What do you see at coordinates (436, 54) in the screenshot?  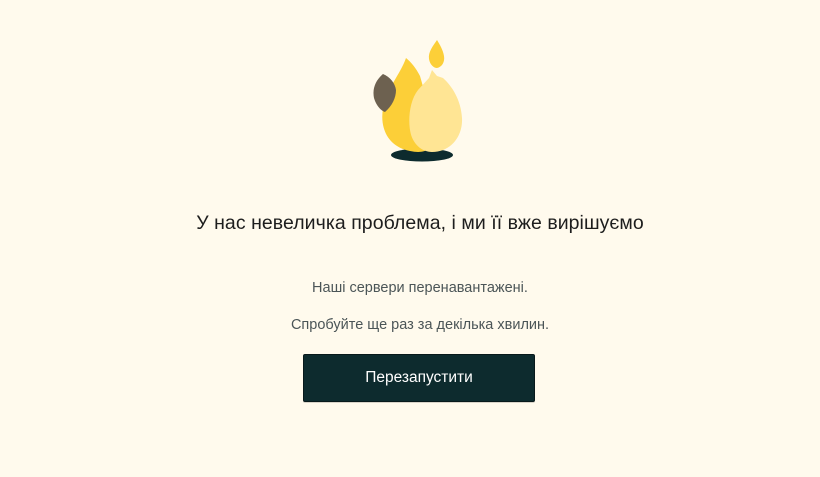 I see `flame-spark` at bounding box center [436, 54].